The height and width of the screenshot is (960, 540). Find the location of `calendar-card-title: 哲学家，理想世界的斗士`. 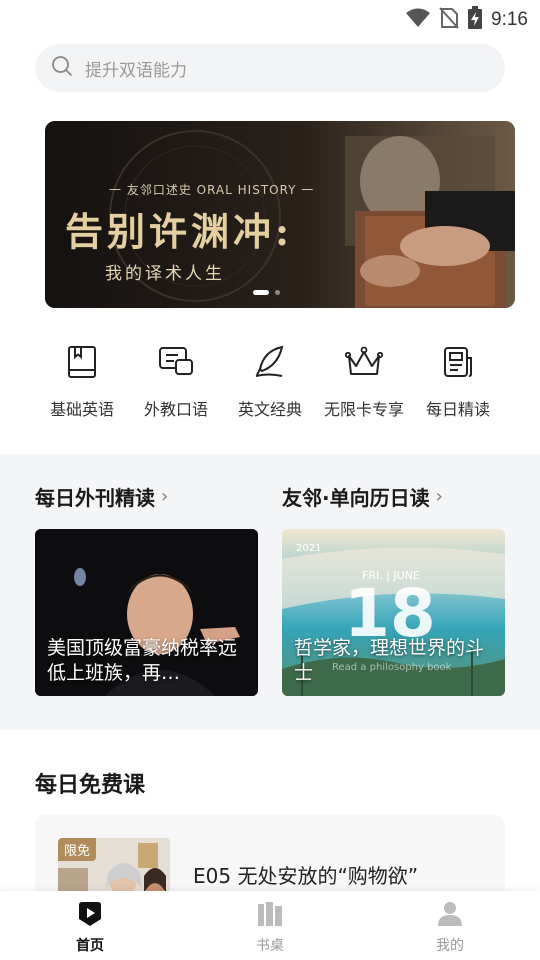

calendar-card-title: 哲学家，理想世界的斗士 is located at coordinates (389, 660).